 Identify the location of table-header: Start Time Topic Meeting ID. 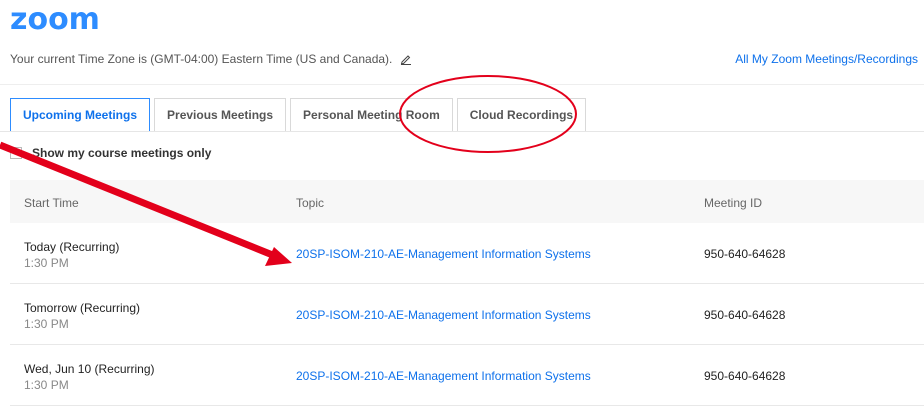
(467, 201).